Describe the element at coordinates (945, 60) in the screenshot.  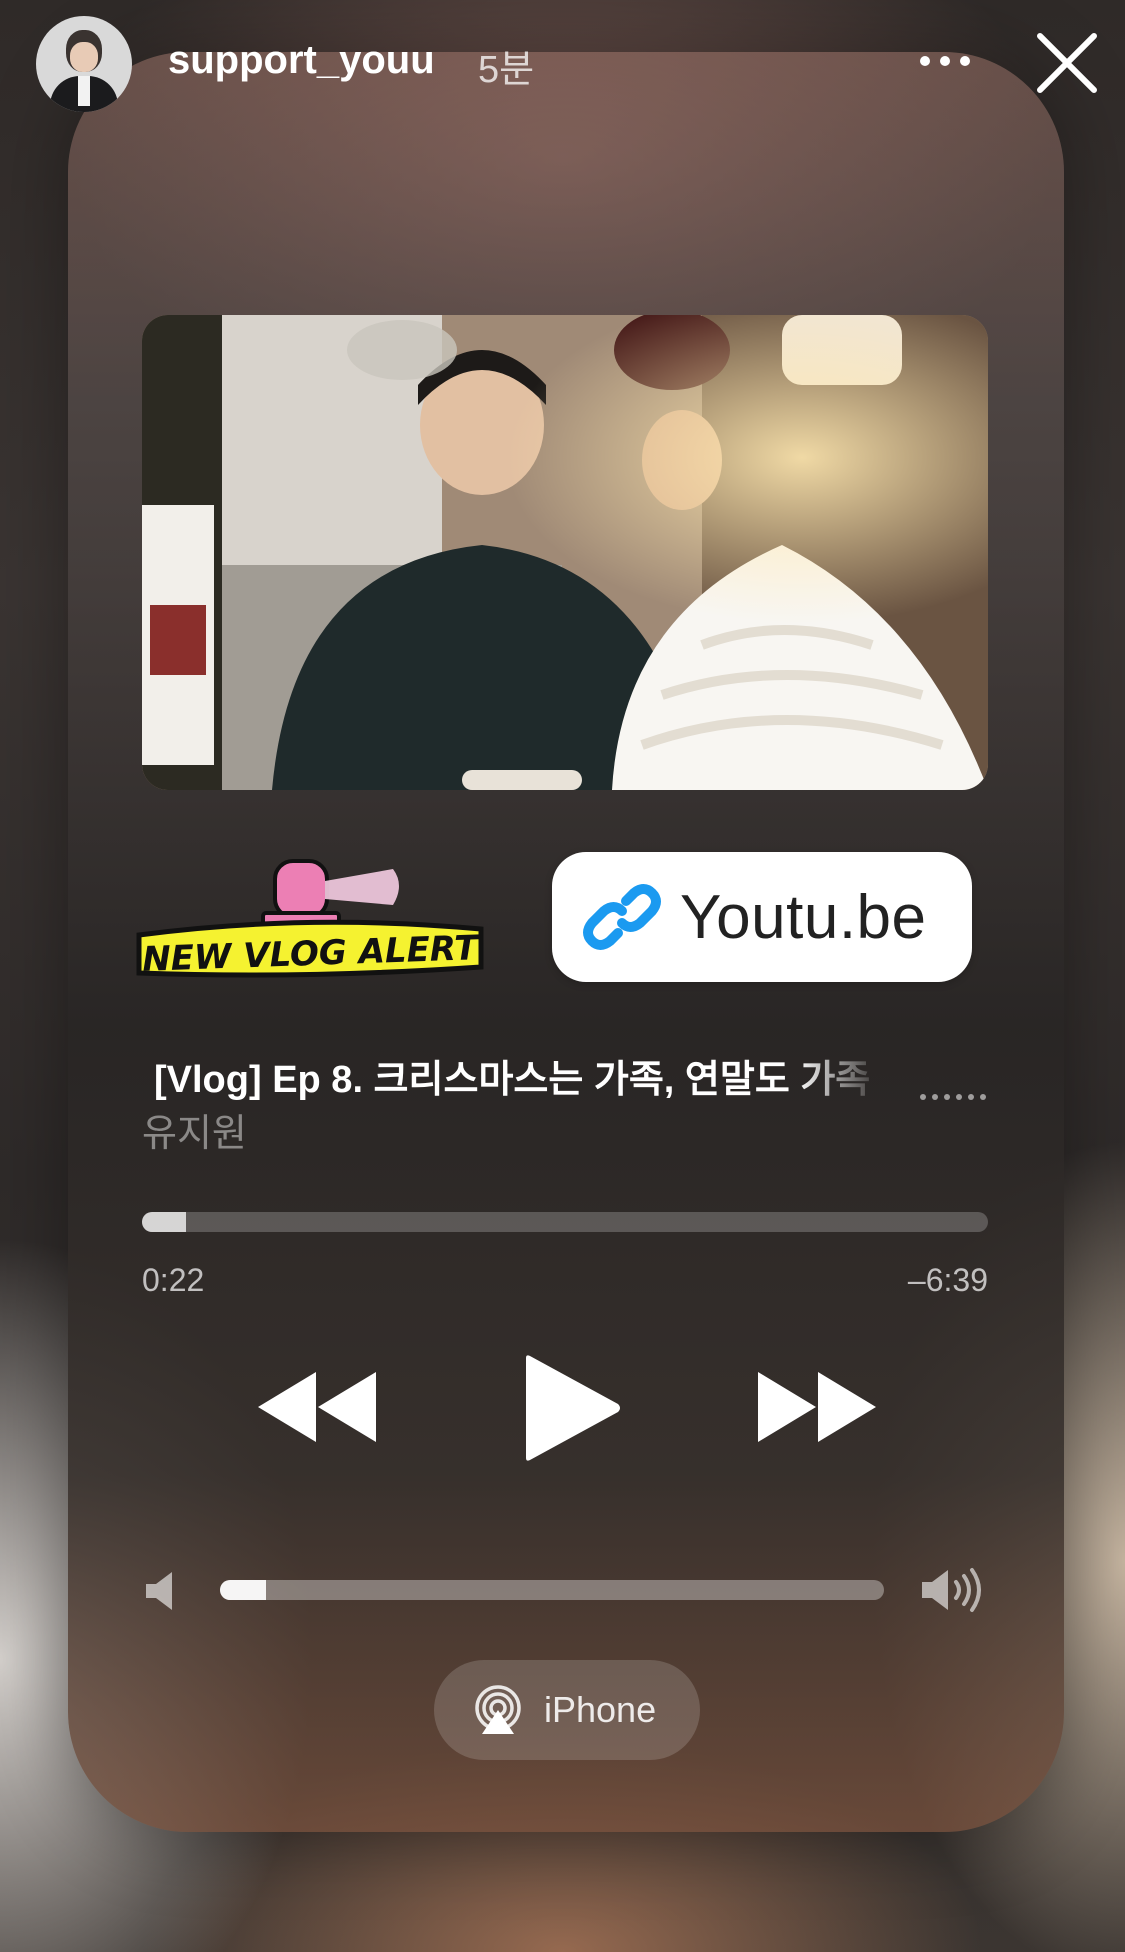
I see `more-horizontal-icon` at that location.